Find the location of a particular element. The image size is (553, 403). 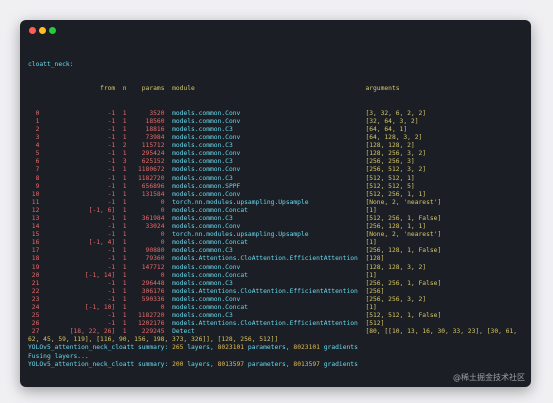

row-params: 115712 is located at coordinates (145, 146).